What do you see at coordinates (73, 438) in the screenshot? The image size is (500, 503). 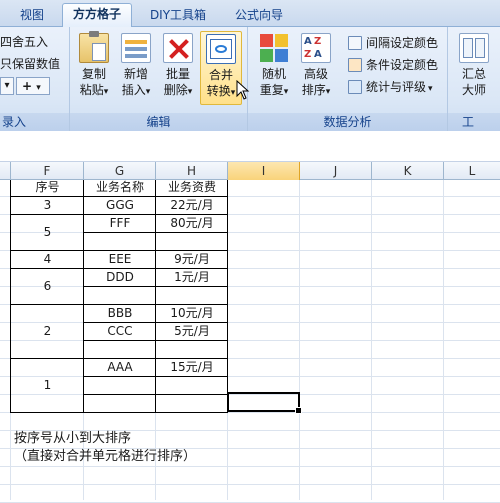 I see `note-line-1: 按序号从小到大排序` at bounding box center [73, 438].